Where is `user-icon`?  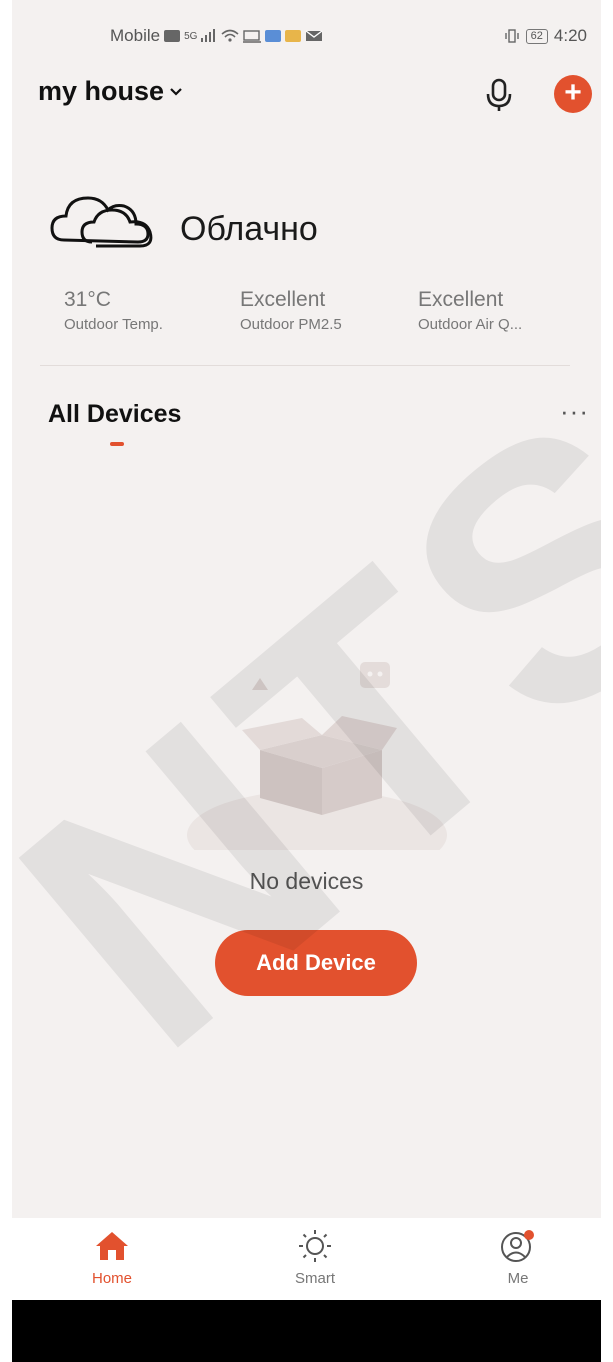
user-icon is located at coordinates (517, 1246).